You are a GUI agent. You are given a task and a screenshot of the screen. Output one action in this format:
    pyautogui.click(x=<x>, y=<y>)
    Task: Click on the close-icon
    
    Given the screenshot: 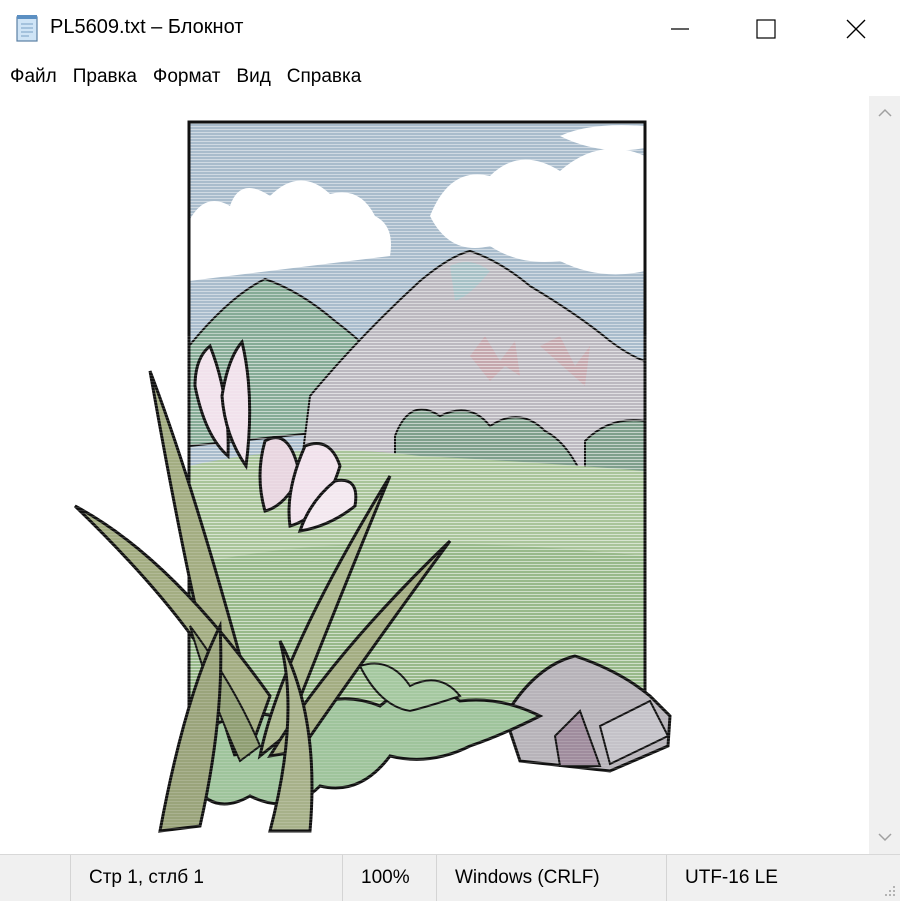 What is the action you would take?
    pyautogui.click(x=856, y=29)
    